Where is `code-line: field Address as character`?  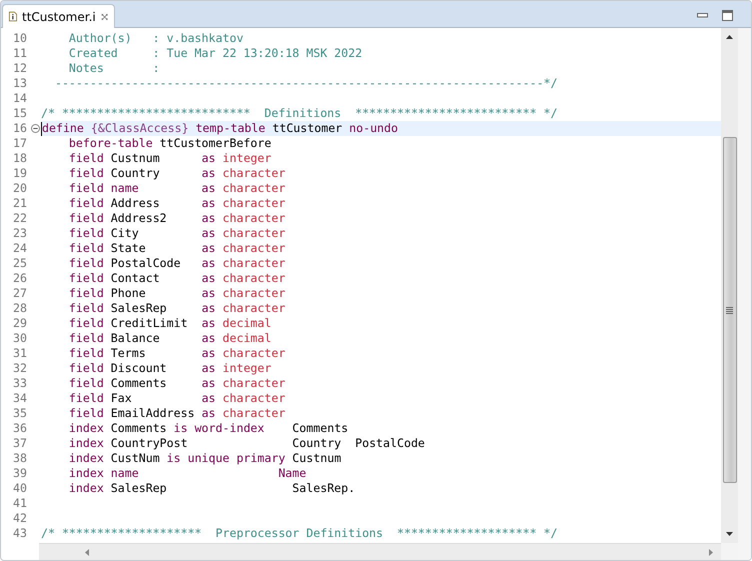 code-line: field Address as character is located at coordinates (177, 203).